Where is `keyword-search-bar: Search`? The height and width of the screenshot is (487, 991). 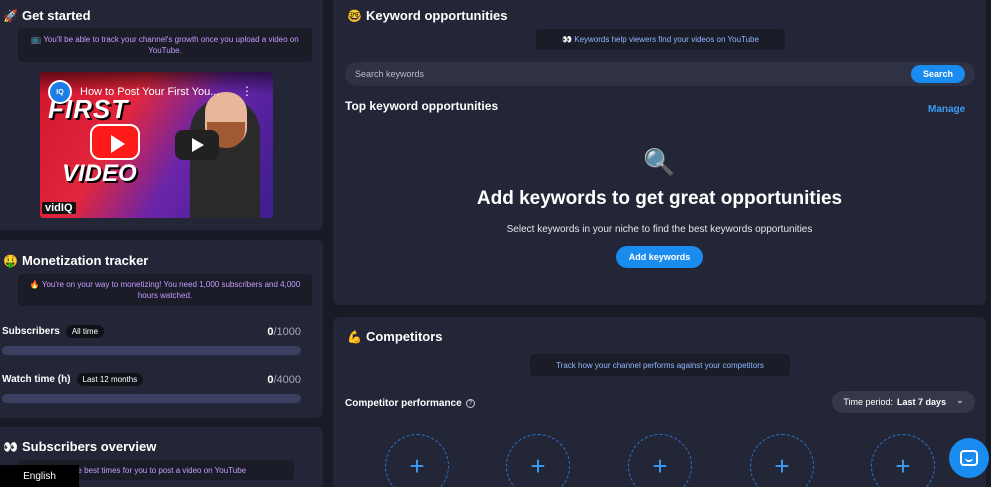 keyword-search-bar: Search is located at coordinates (660, 74).